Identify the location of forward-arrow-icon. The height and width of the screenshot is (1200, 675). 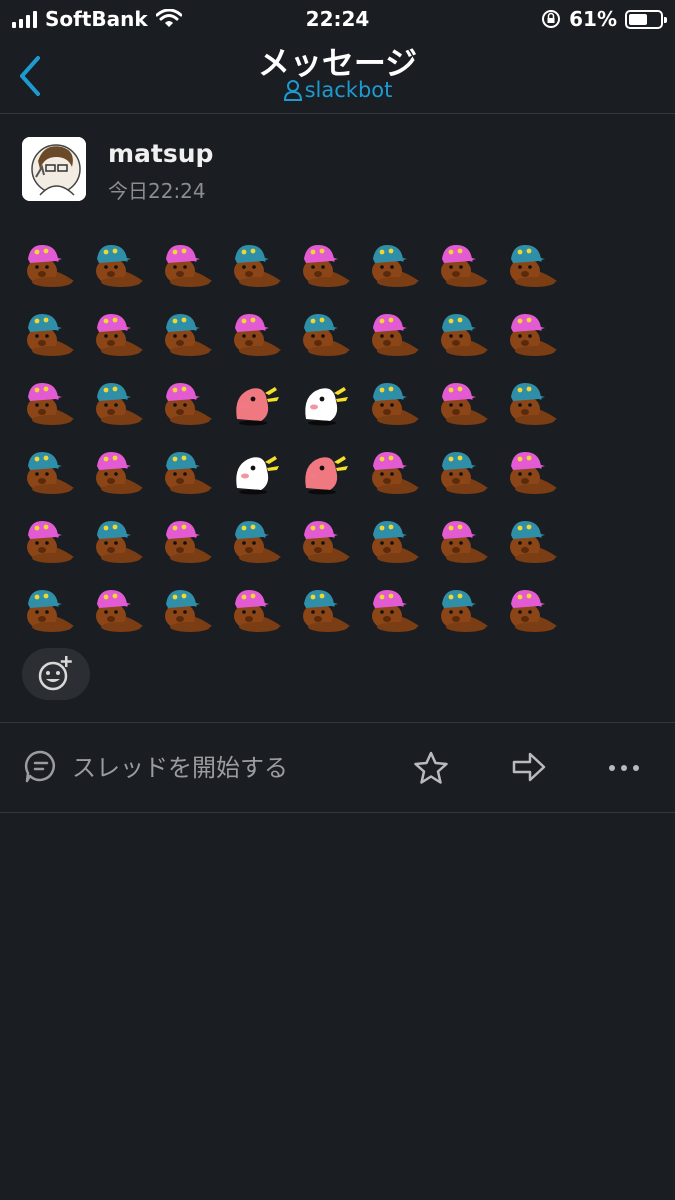
(529, 767).